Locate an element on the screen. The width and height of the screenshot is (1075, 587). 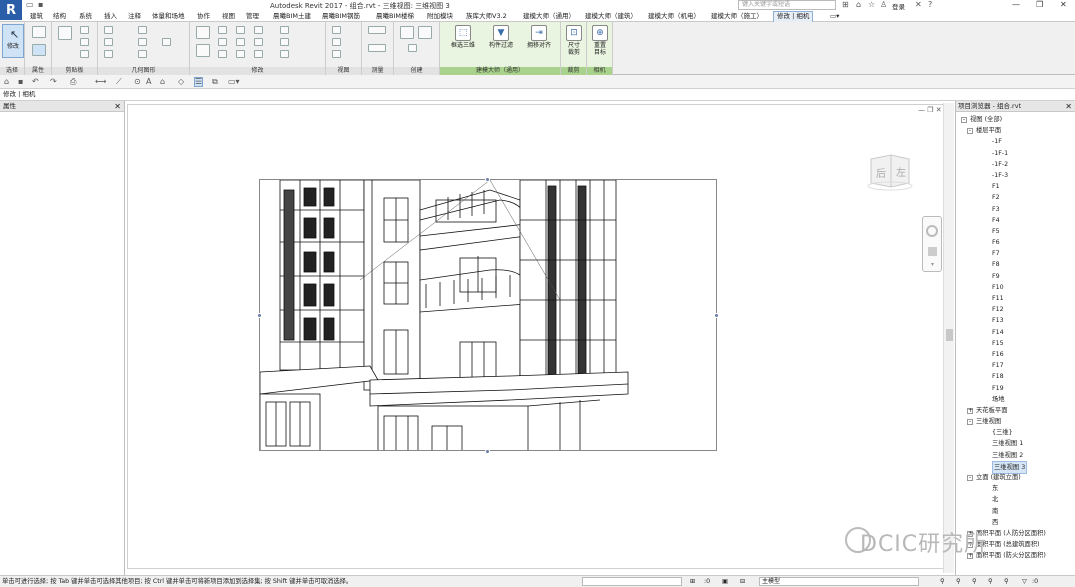
panel-label-select: 选择 is located at coordinates (12, 71).